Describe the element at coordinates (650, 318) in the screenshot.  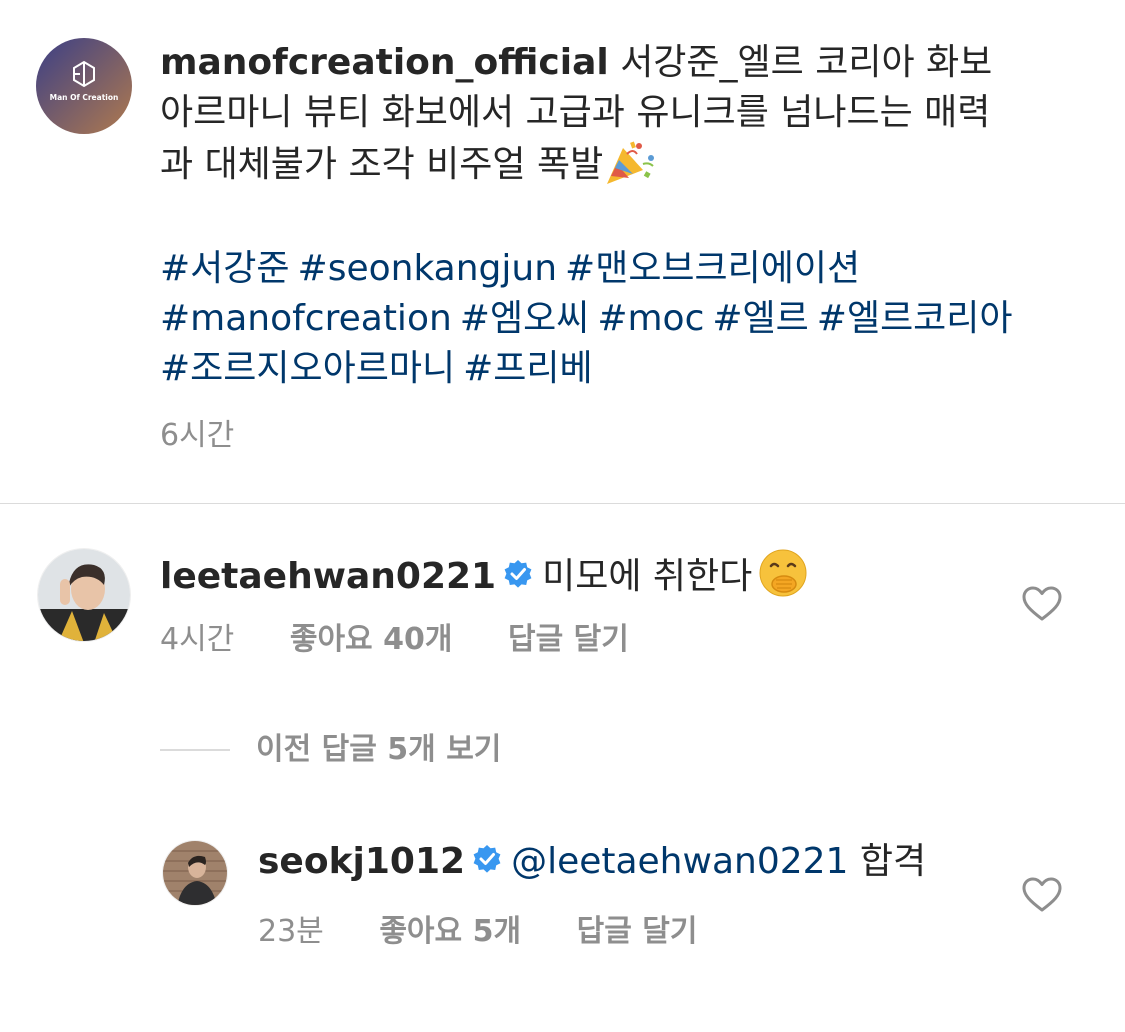
I see `hashtag-link: #moc` at that location.